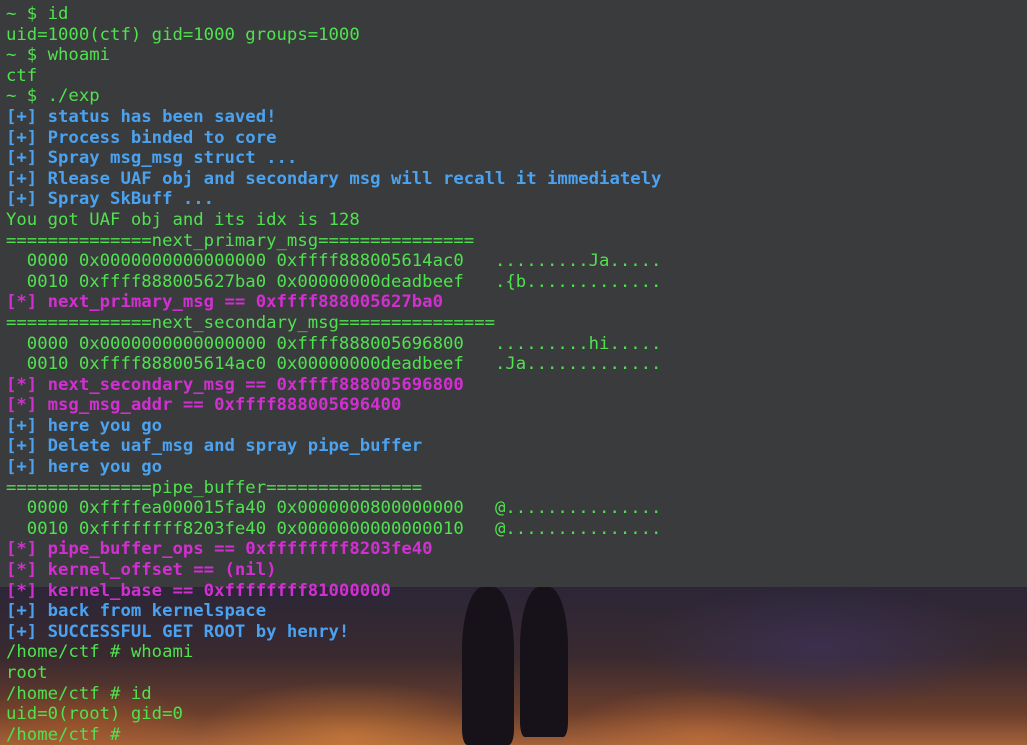 This screenshot has height=745, width=1027. What do you see at coordinates (214, 487) in the screenshot?
I see `section-header-line: ==============pipe_buffer===============` at bounding box center [214, 487].